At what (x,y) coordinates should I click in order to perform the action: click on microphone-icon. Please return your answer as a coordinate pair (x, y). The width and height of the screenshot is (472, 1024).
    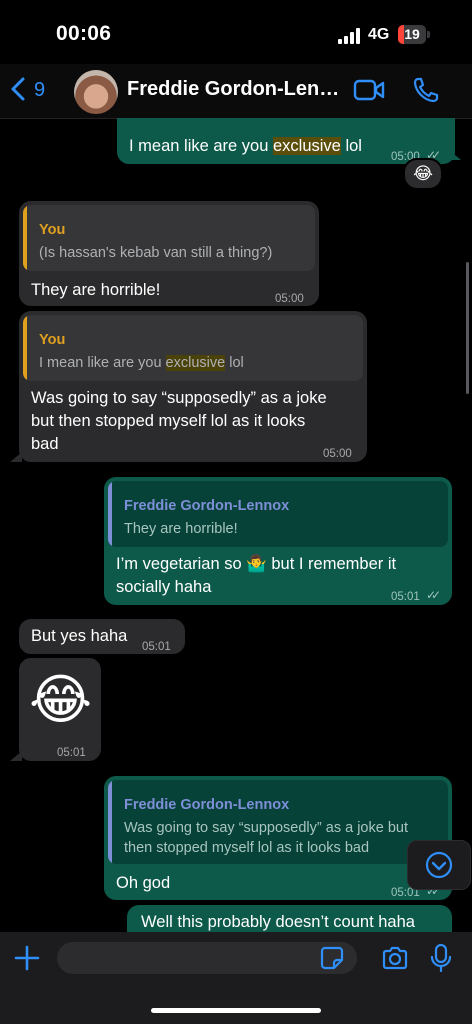
    Looking at the image, I should click on (441, 958).